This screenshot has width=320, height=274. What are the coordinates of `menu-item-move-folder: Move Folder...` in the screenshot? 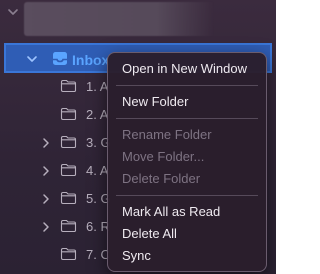 It's located at (163, 156).